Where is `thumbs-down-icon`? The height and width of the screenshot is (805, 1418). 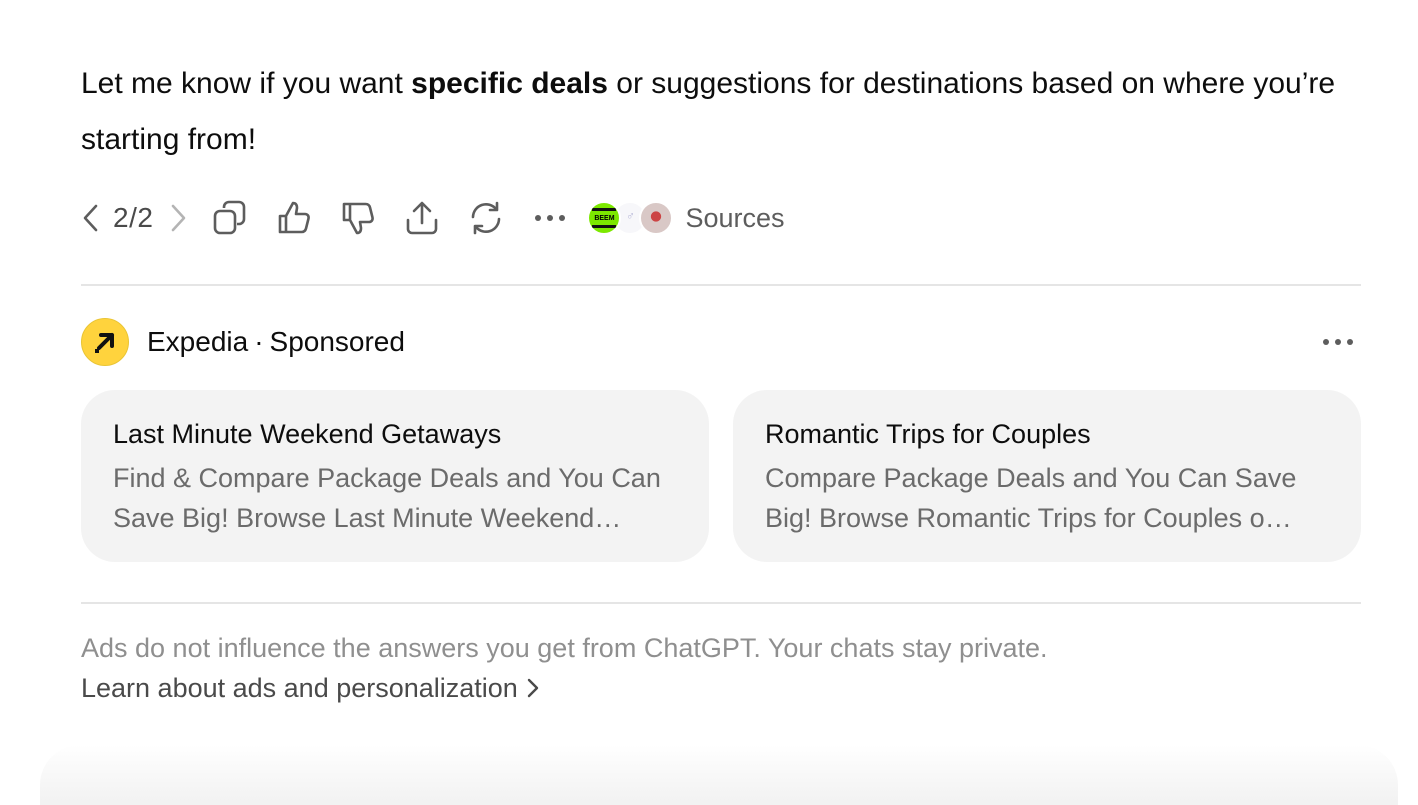 thumbs-down-icon is located at coordinates (359, 218).